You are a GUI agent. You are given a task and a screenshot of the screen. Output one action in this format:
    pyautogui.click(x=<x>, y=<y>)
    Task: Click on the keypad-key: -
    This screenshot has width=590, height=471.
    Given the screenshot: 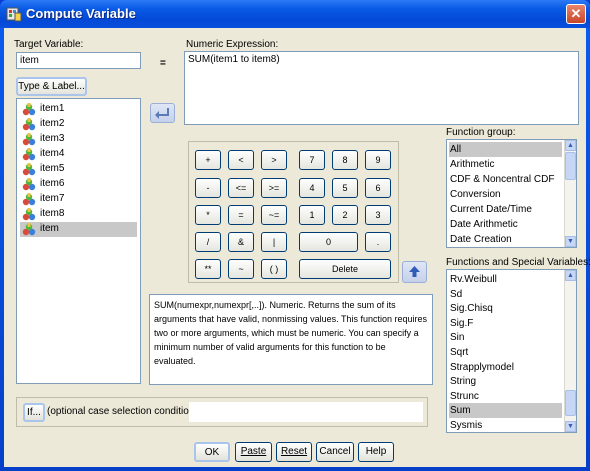 What is the action you would take?
    pyautogui.click(x=208, y=188)
    